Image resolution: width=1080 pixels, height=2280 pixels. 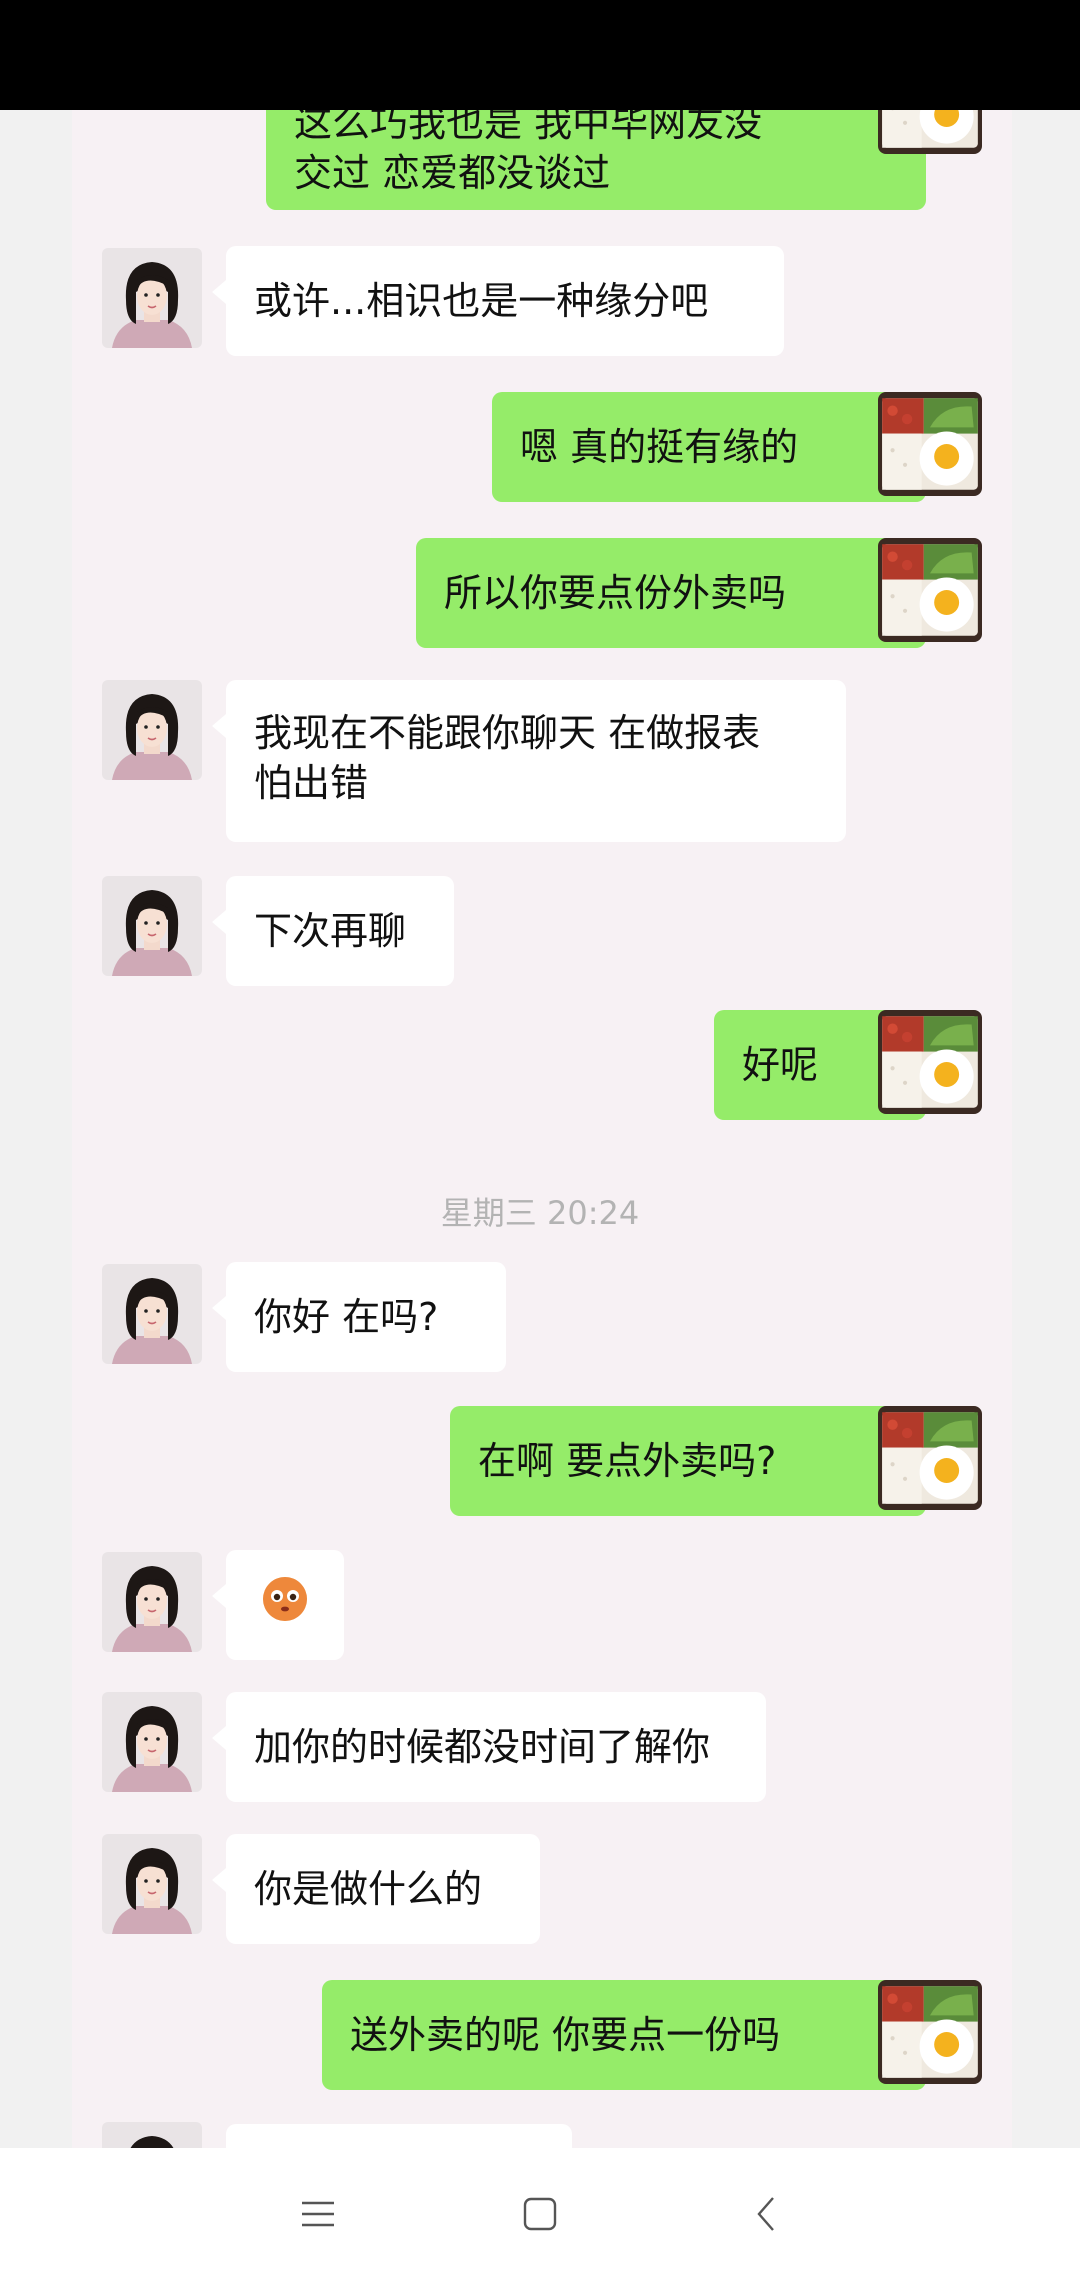 I want to click on message-text: 加你的时候都没时间了解你, so click(x=482, y=1747).